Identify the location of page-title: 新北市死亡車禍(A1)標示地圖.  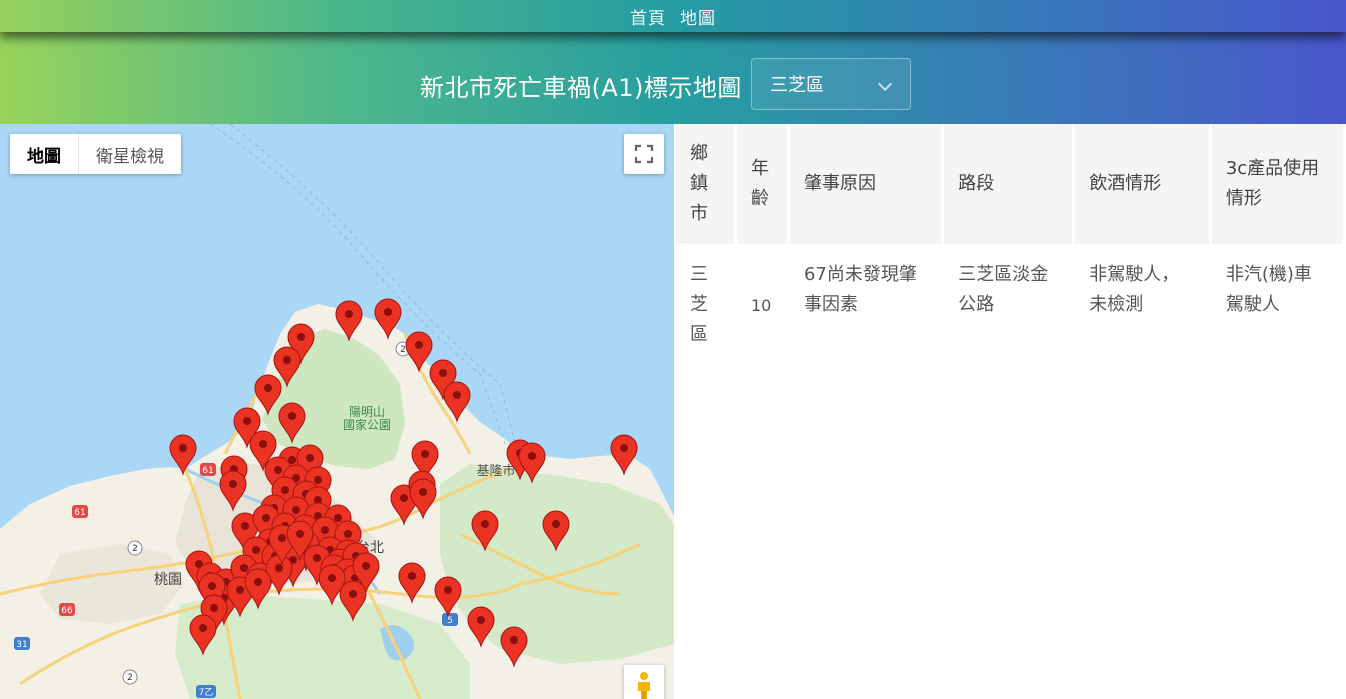
(581, 88).